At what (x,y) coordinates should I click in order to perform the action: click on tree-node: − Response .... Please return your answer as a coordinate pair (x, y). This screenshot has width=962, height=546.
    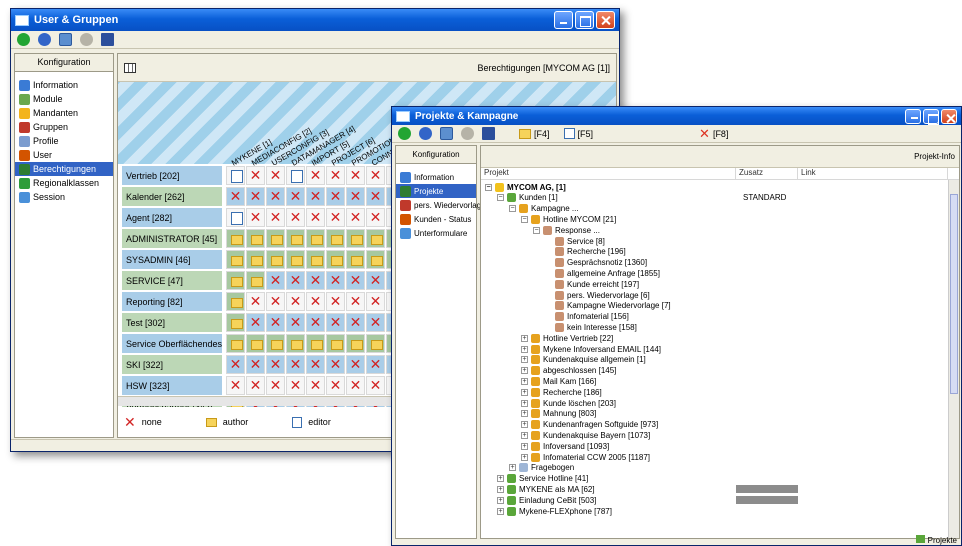
    Looking at the image, I should click on (566, 230).